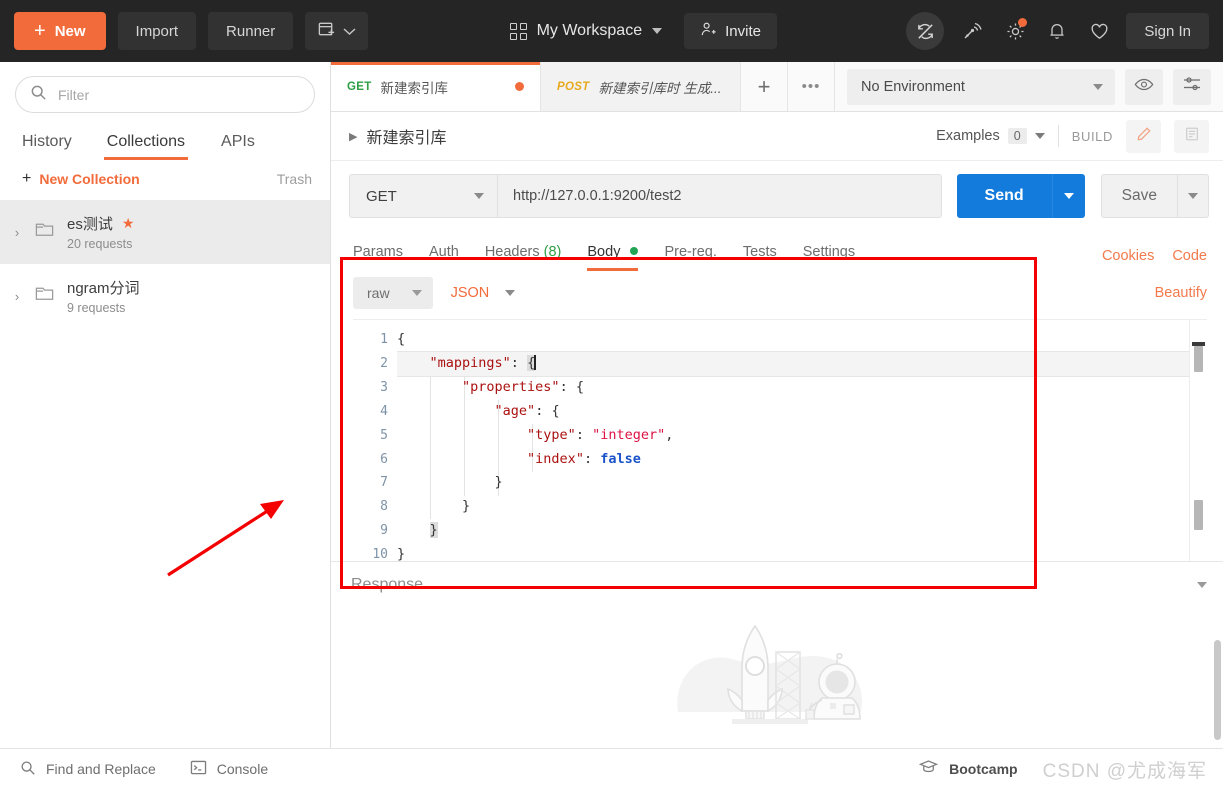 The width and height of the screenshot is (1223, 789). Describe the element at coordinates (384, 435) in the screenshot. I see `line-number: 5` at that location.